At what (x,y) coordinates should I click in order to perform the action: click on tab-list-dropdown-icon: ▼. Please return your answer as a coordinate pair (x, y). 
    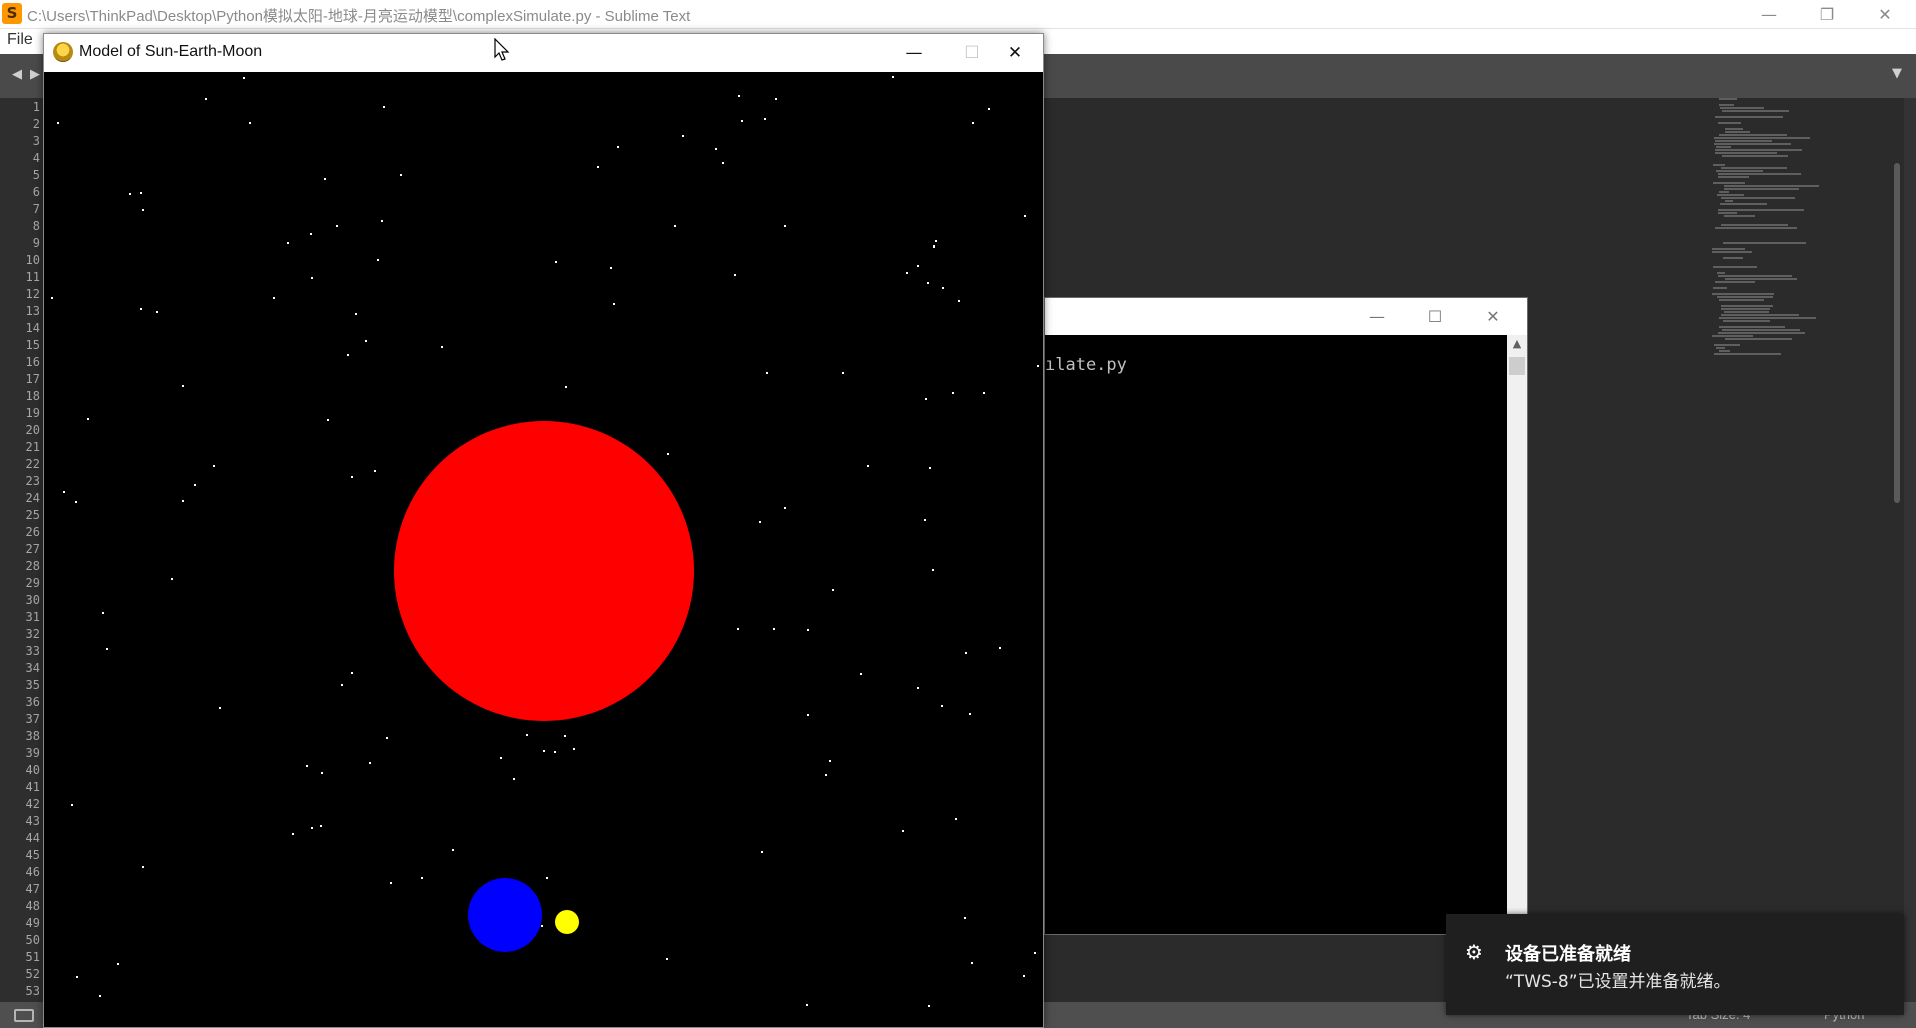
    Looking at the image, I should click on (1897, 73).